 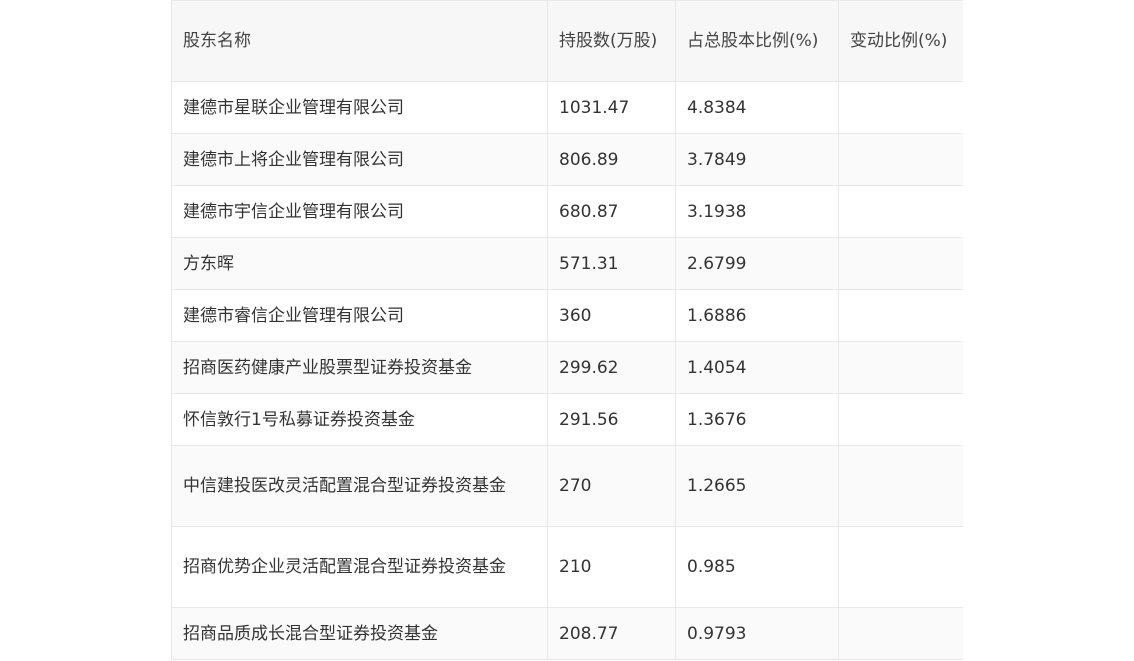 I want to click on cell-name: 建德市睿信企业管理有限公司, so click(x=359, y=315).